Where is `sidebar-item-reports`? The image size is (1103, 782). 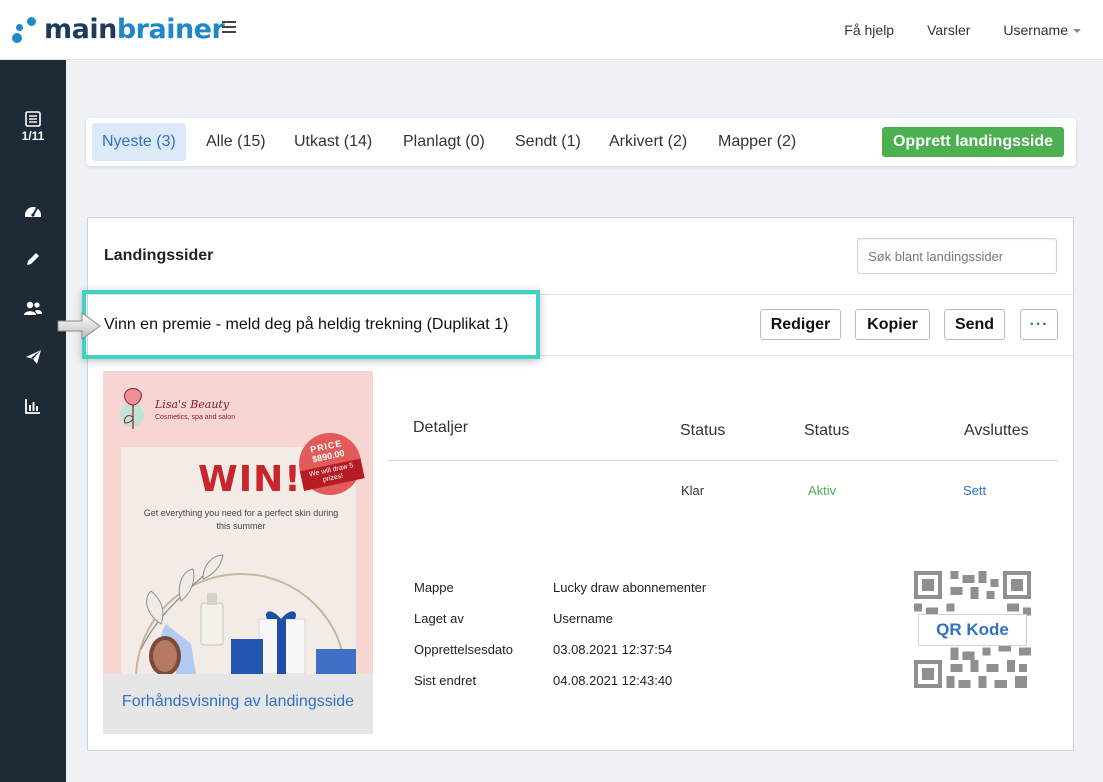
sidebar-item-reports is located at coordinates (33, 406).